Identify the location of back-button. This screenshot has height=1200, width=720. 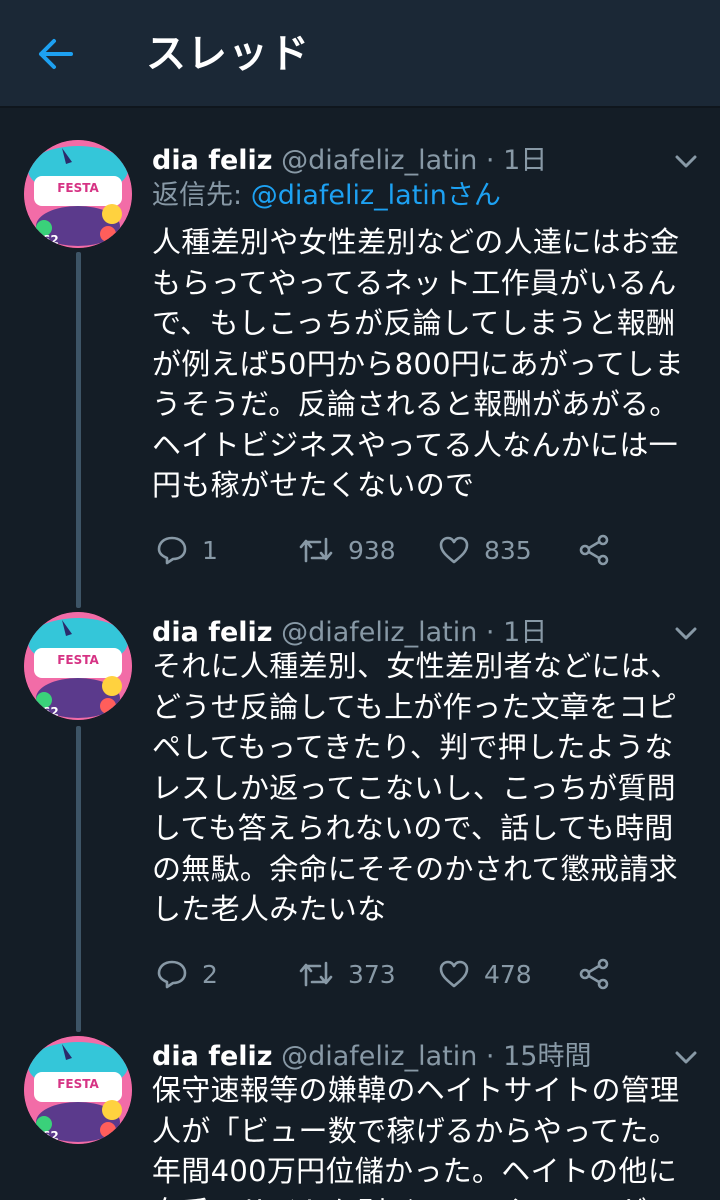
(56, 54).